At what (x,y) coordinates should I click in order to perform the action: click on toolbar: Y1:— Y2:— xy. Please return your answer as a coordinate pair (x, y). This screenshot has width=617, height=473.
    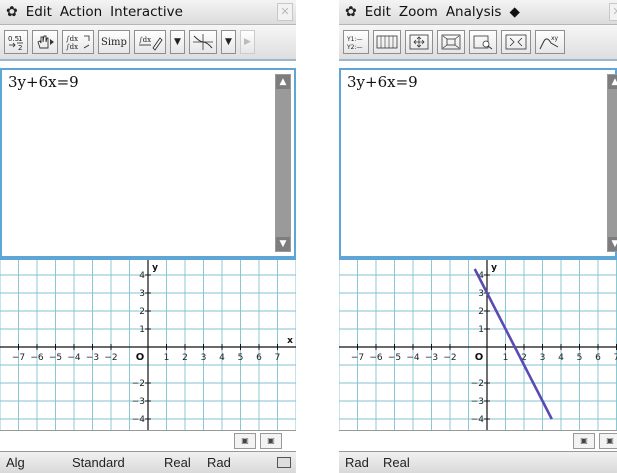
    Looking at the image, I should click on (478, 43).